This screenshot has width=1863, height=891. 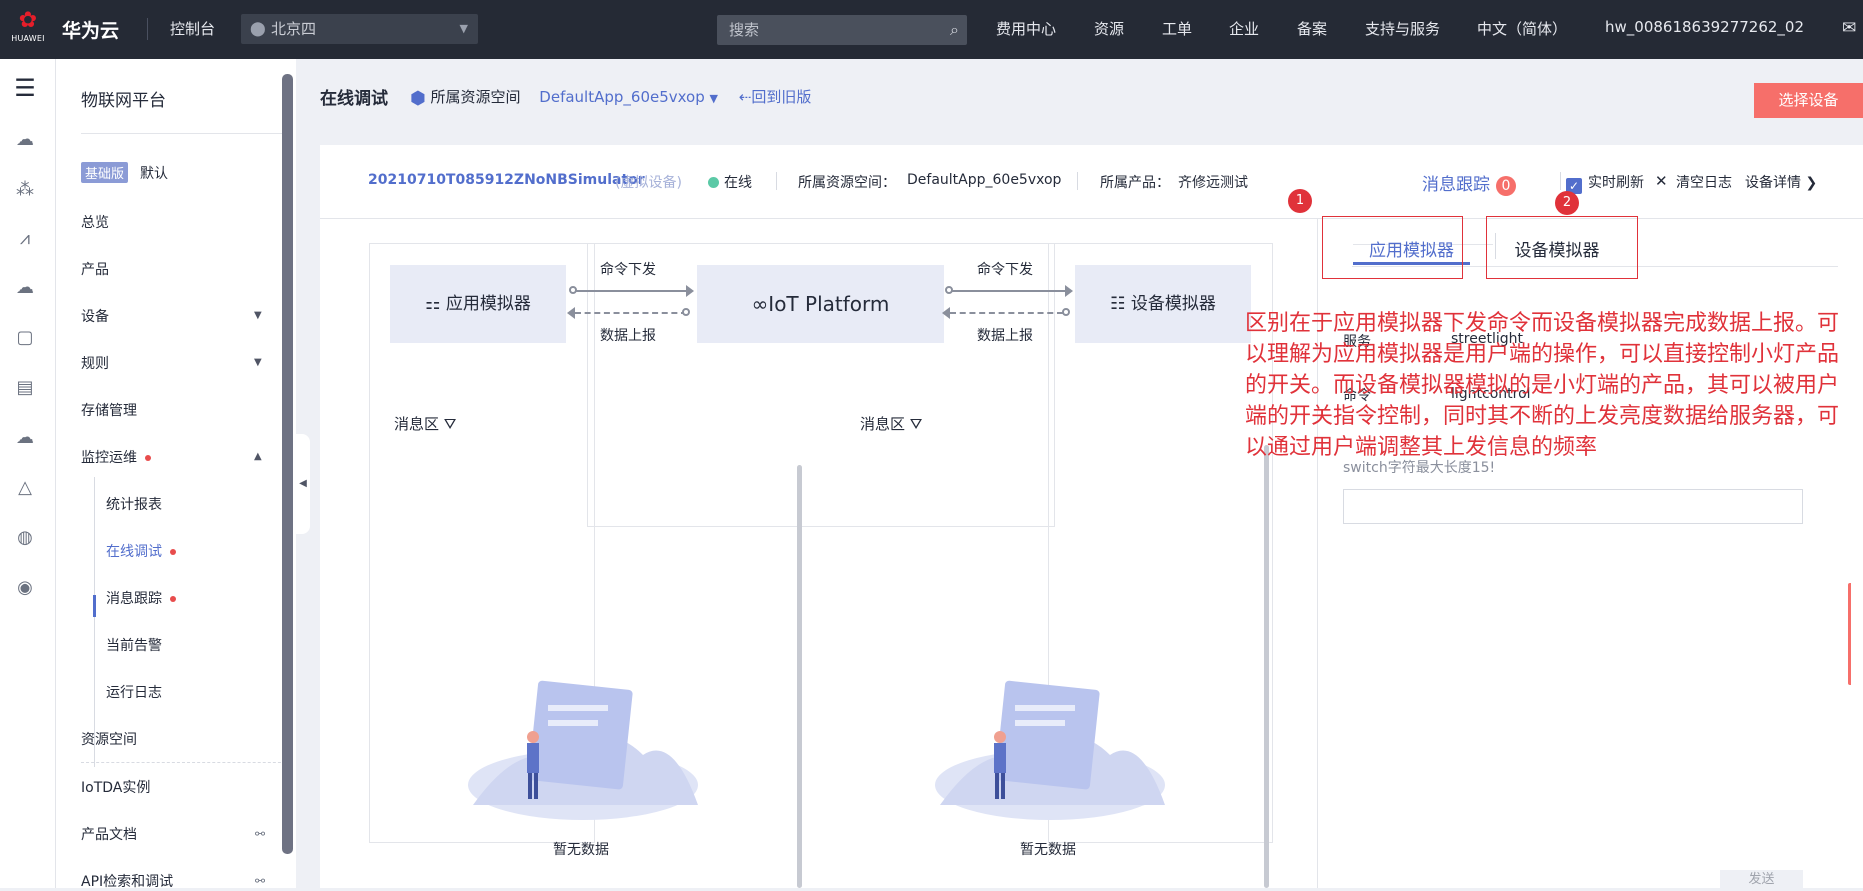 I want to click on nav-filing: 备案, so click(x=1312, y=28).